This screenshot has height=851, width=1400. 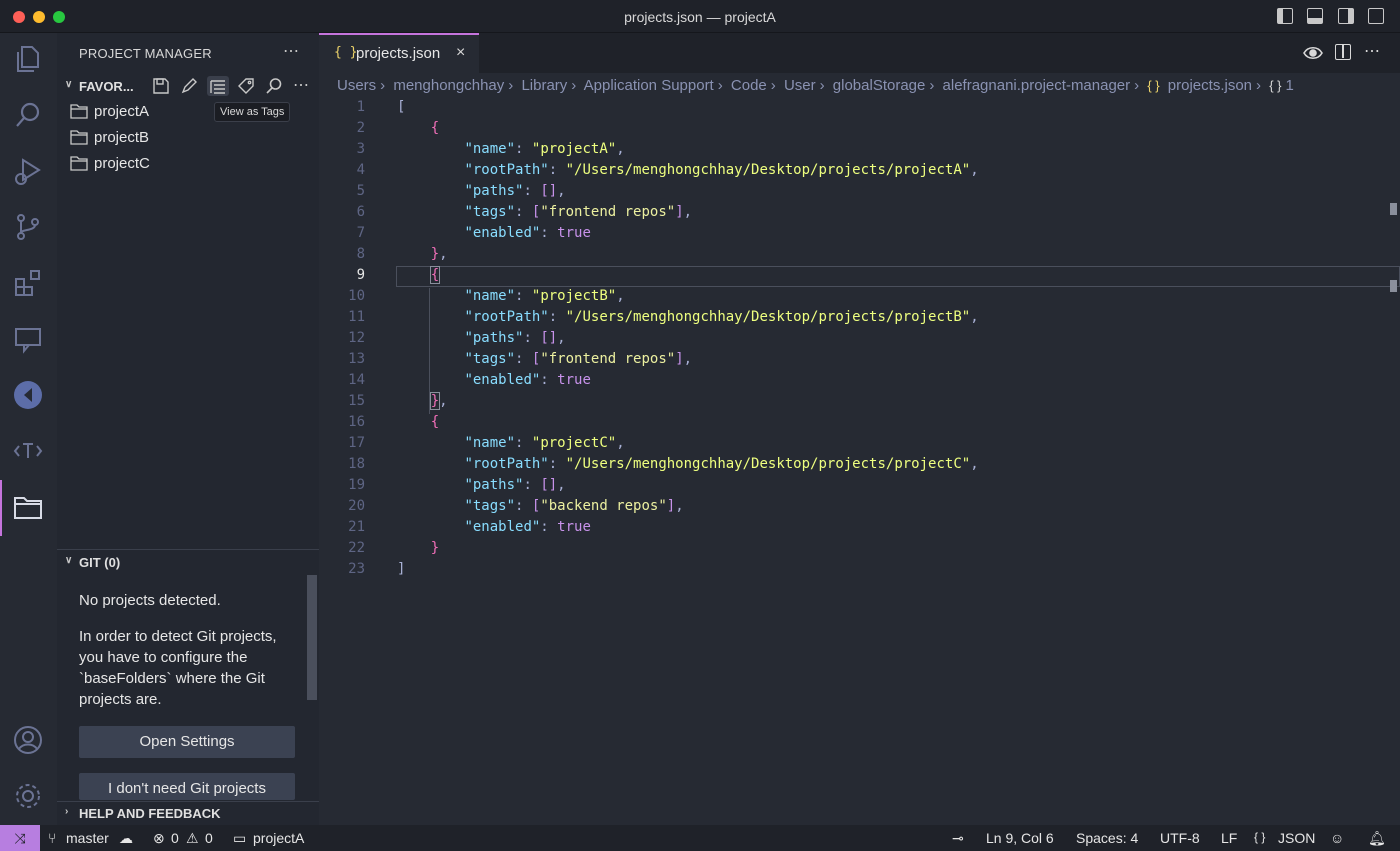 What do you see at coordinates (122, 163) in the screenshot?
I see `project-name: projectC` at bounding box center [122, 163].